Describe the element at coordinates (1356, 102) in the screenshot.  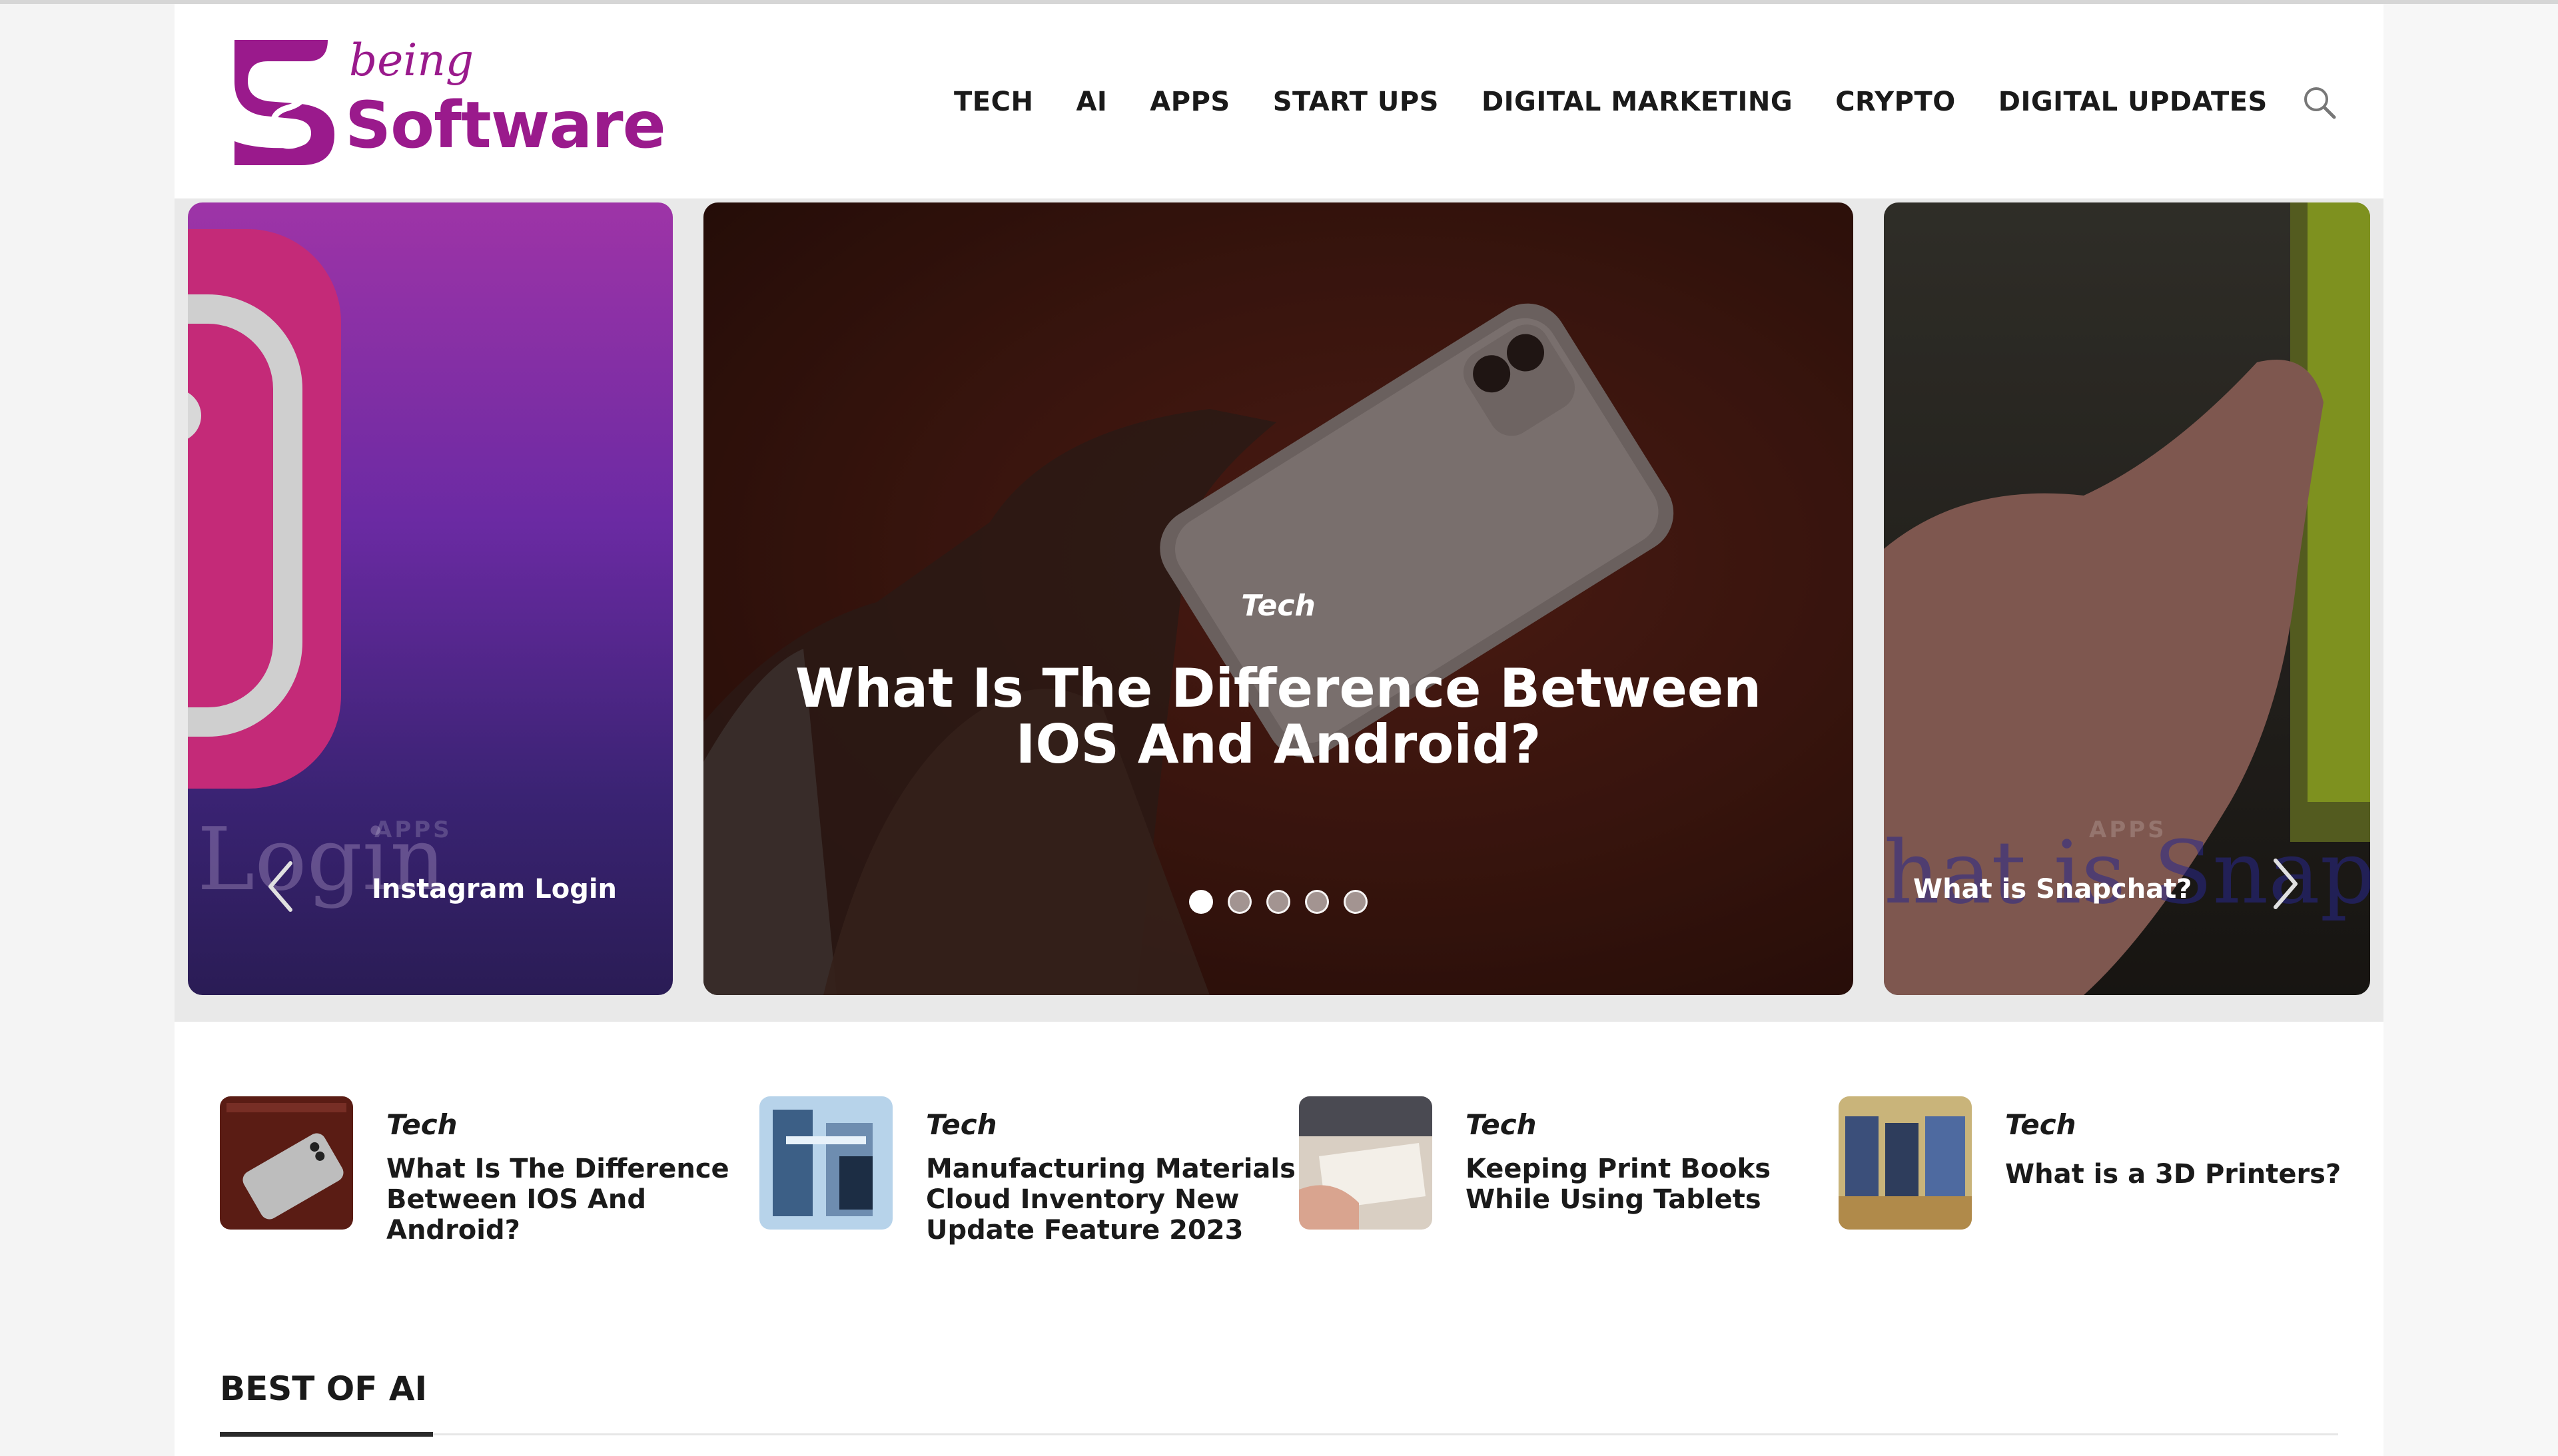
I see `nav-item-start-ups: START UPS` at that location.